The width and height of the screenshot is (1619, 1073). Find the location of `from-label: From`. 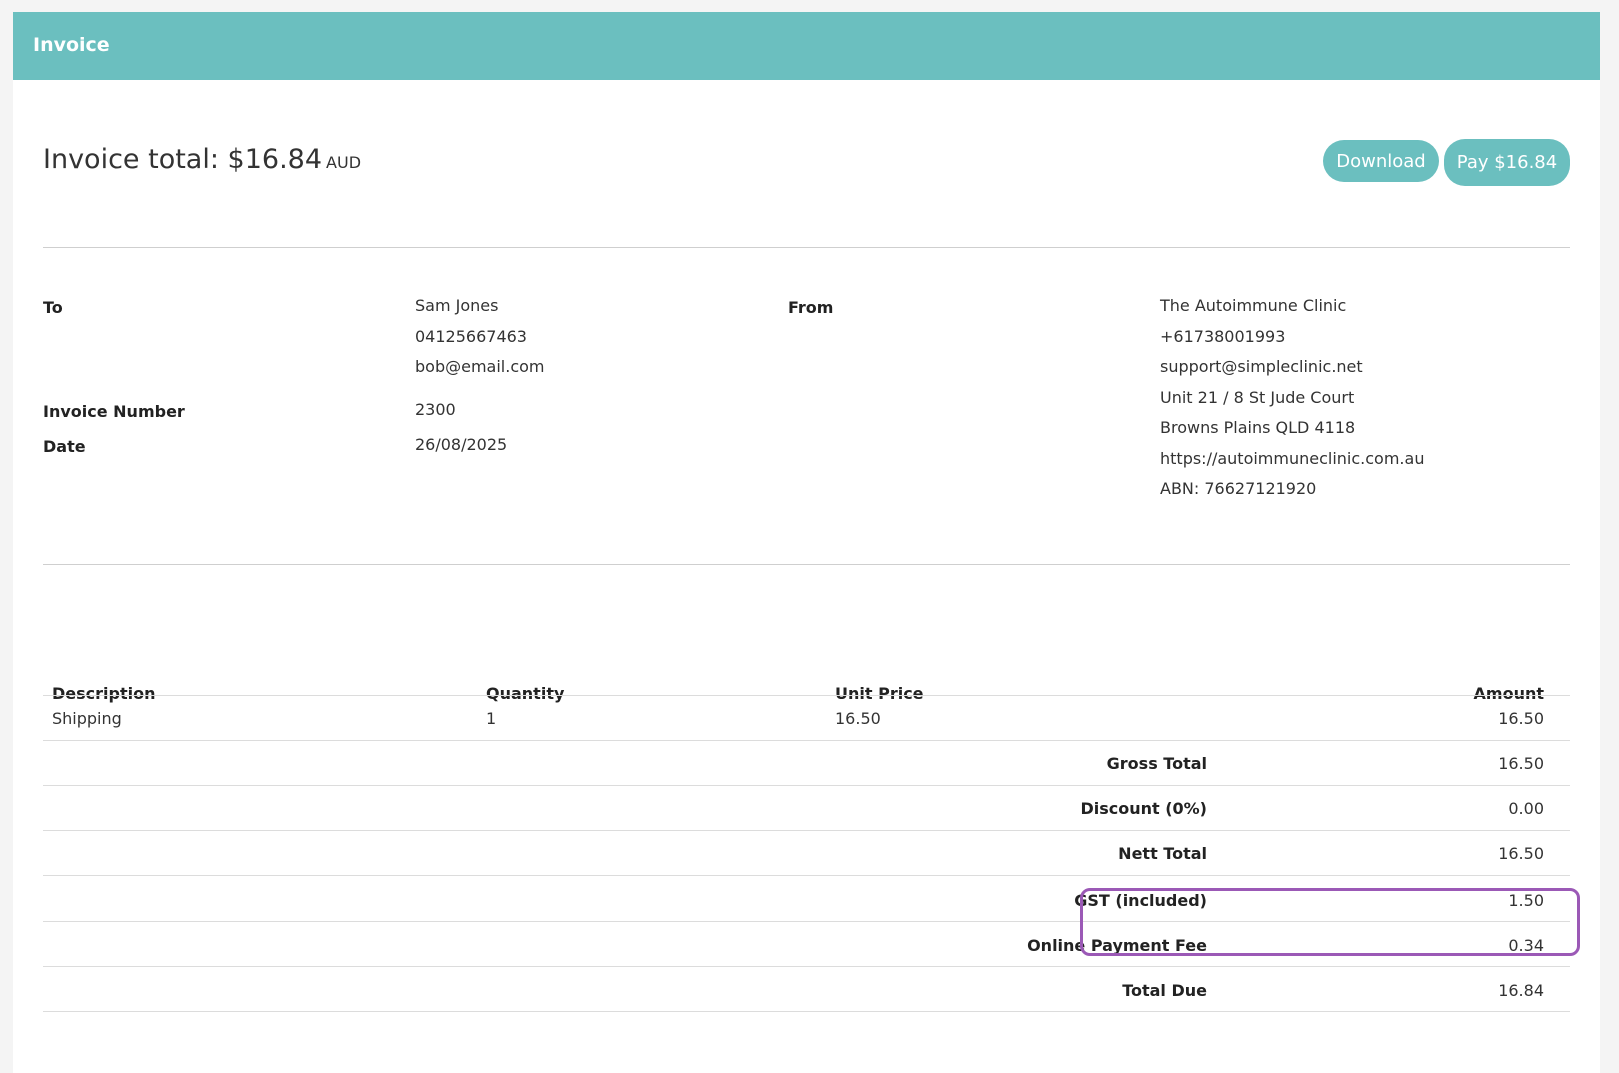

from-label: From is located at coordinates (811, 307).